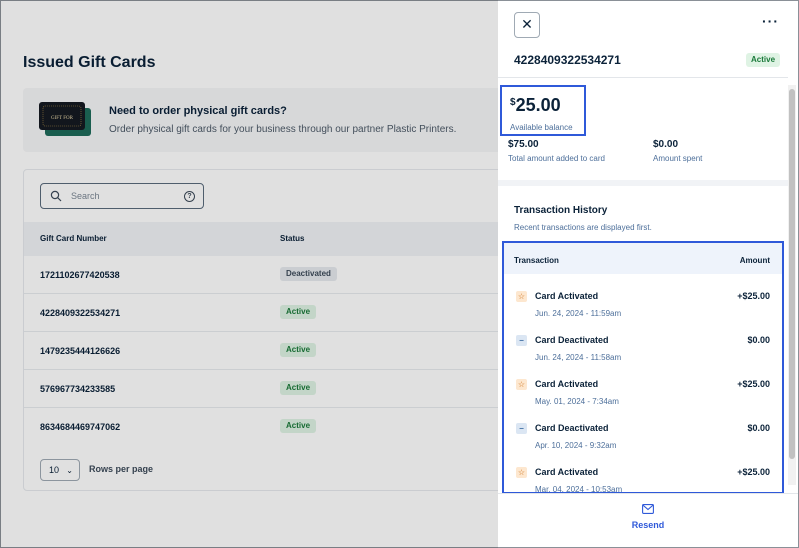 This screenshot has height=548, width=799. I want to click on transaction-date: Apr. 10, 2024 - 9:32am, so click(576, 445).